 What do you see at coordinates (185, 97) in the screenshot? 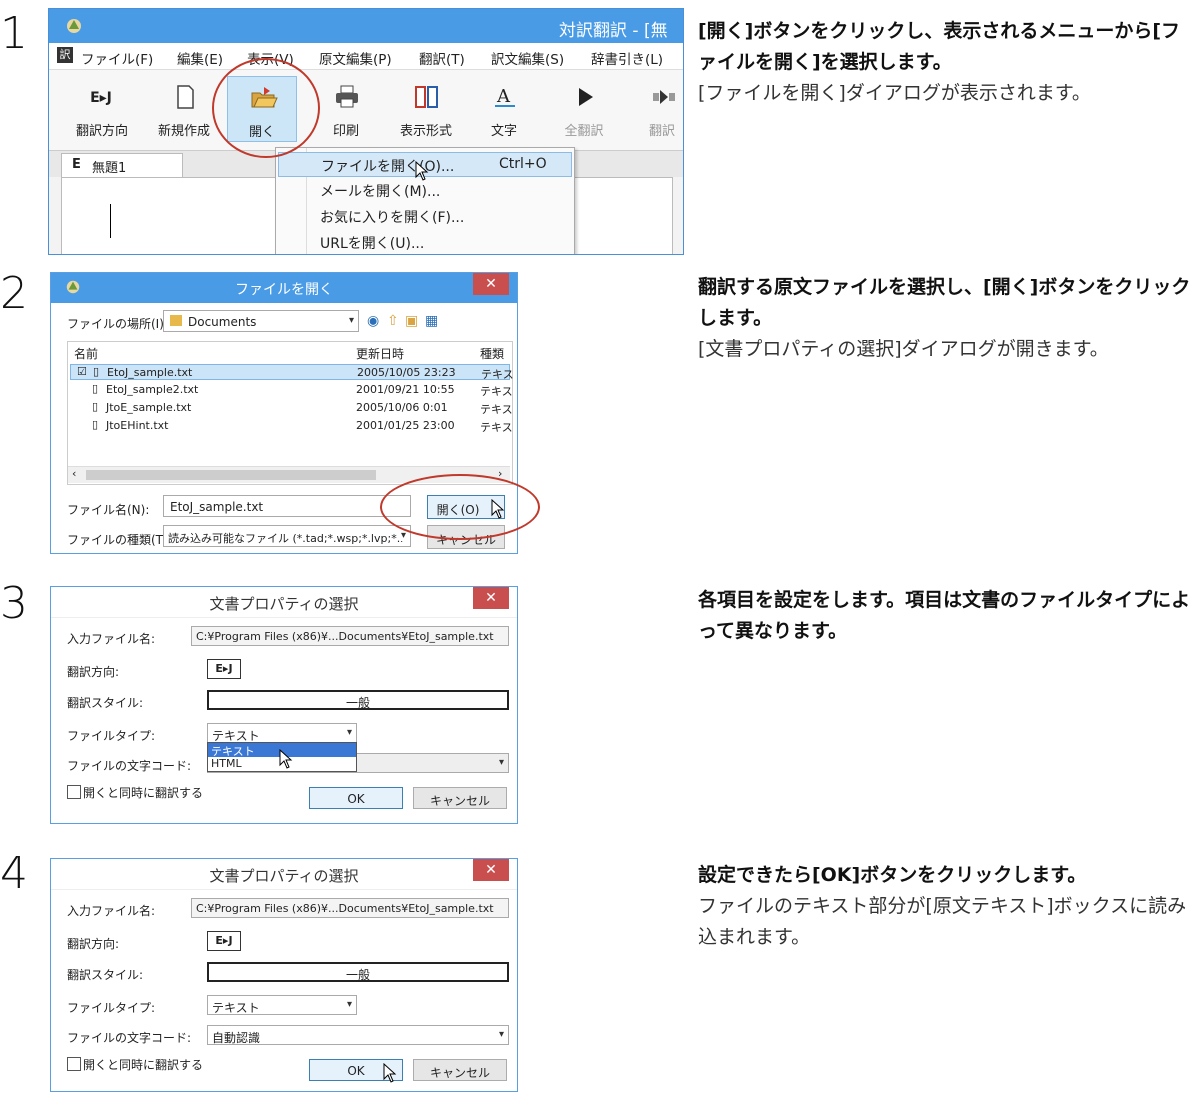
I see `new-document-icon` at bounding box center [185, 97].